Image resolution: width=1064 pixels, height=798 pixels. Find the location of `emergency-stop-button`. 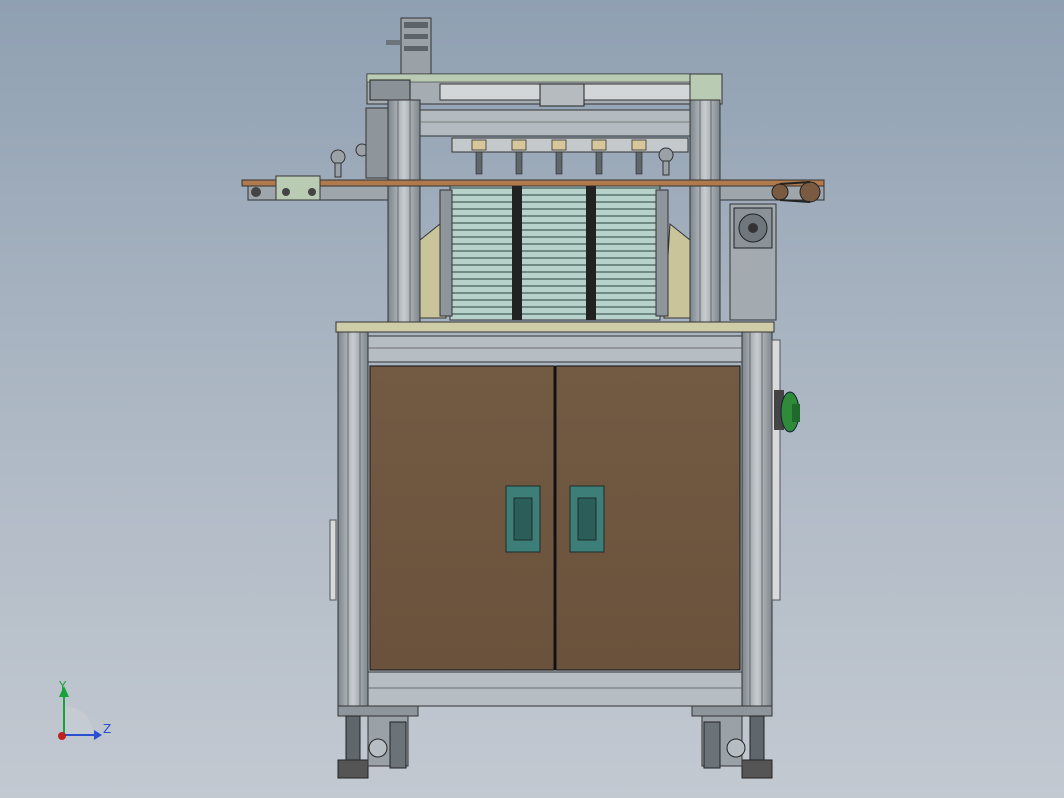

emergency-stop-button is located at coordinates (787, 411).